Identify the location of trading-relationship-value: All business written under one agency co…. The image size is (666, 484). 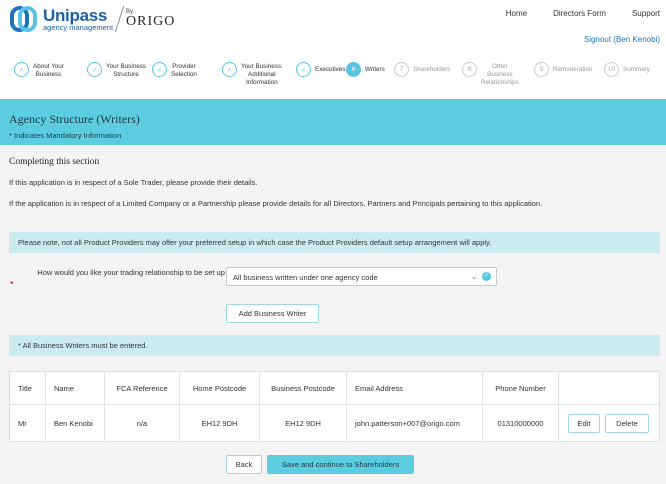
(305, 277).